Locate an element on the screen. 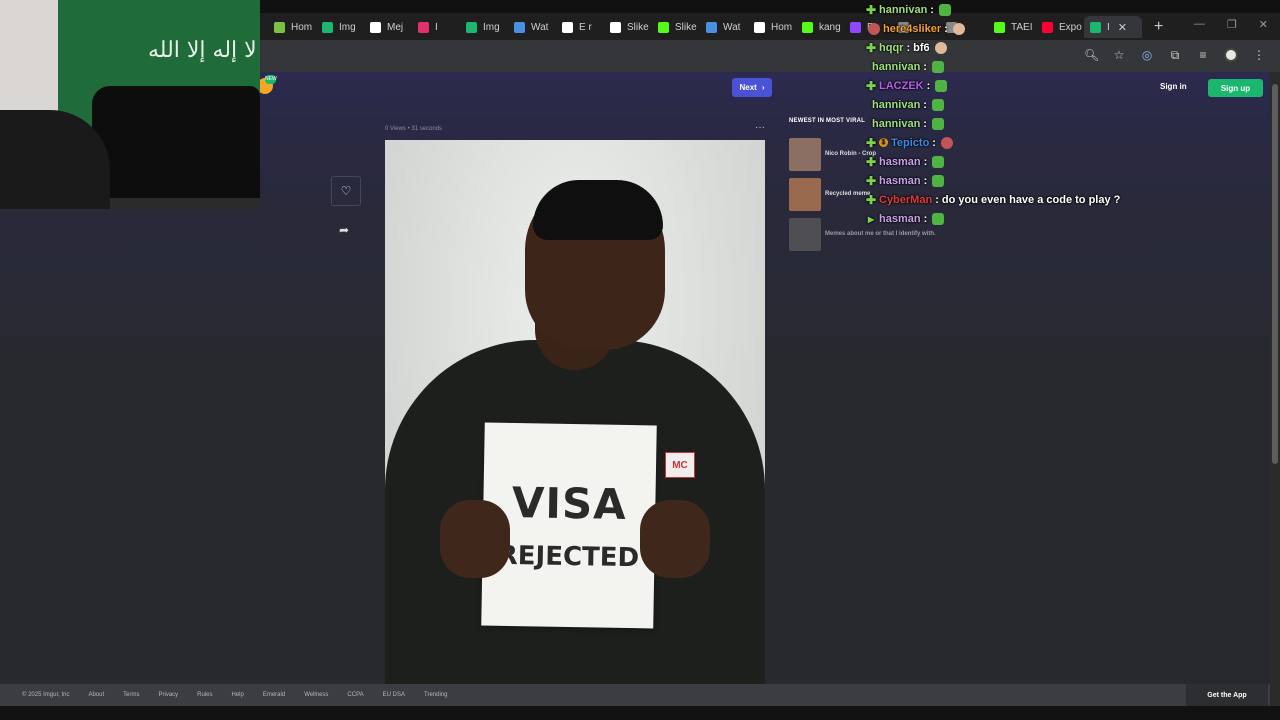 The width and height of the screenshot is (1280, 720). footer-link: About is located at coordinates (96, 695).